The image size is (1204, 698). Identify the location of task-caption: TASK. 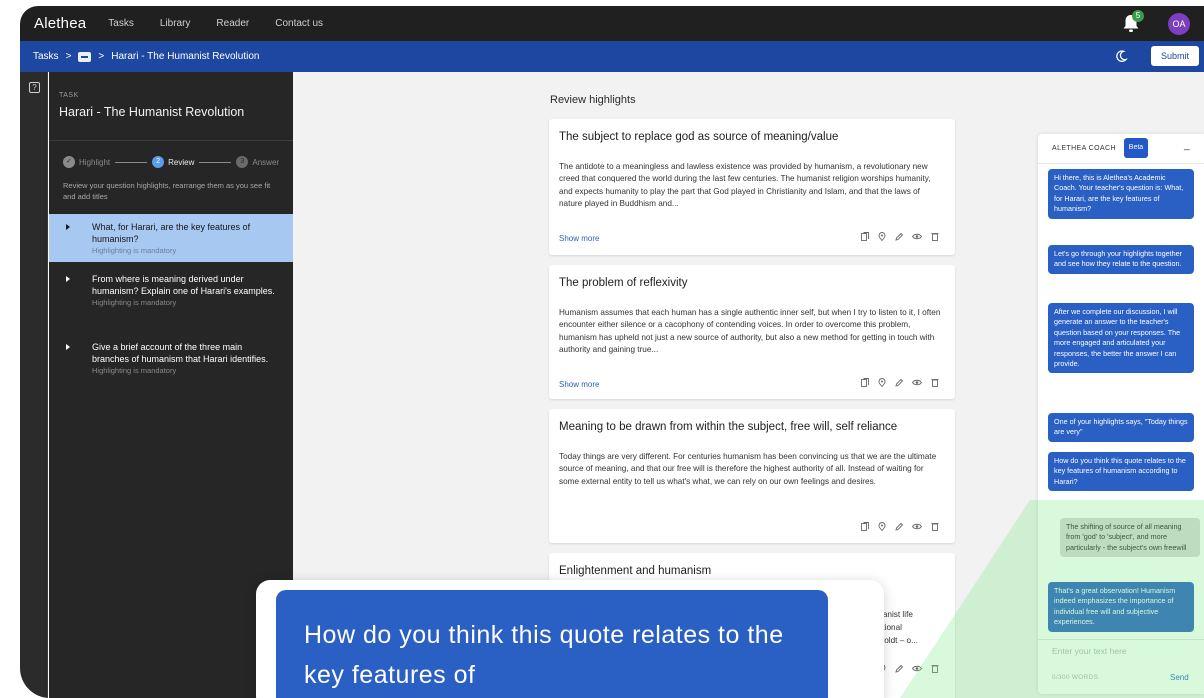
(69, 95).